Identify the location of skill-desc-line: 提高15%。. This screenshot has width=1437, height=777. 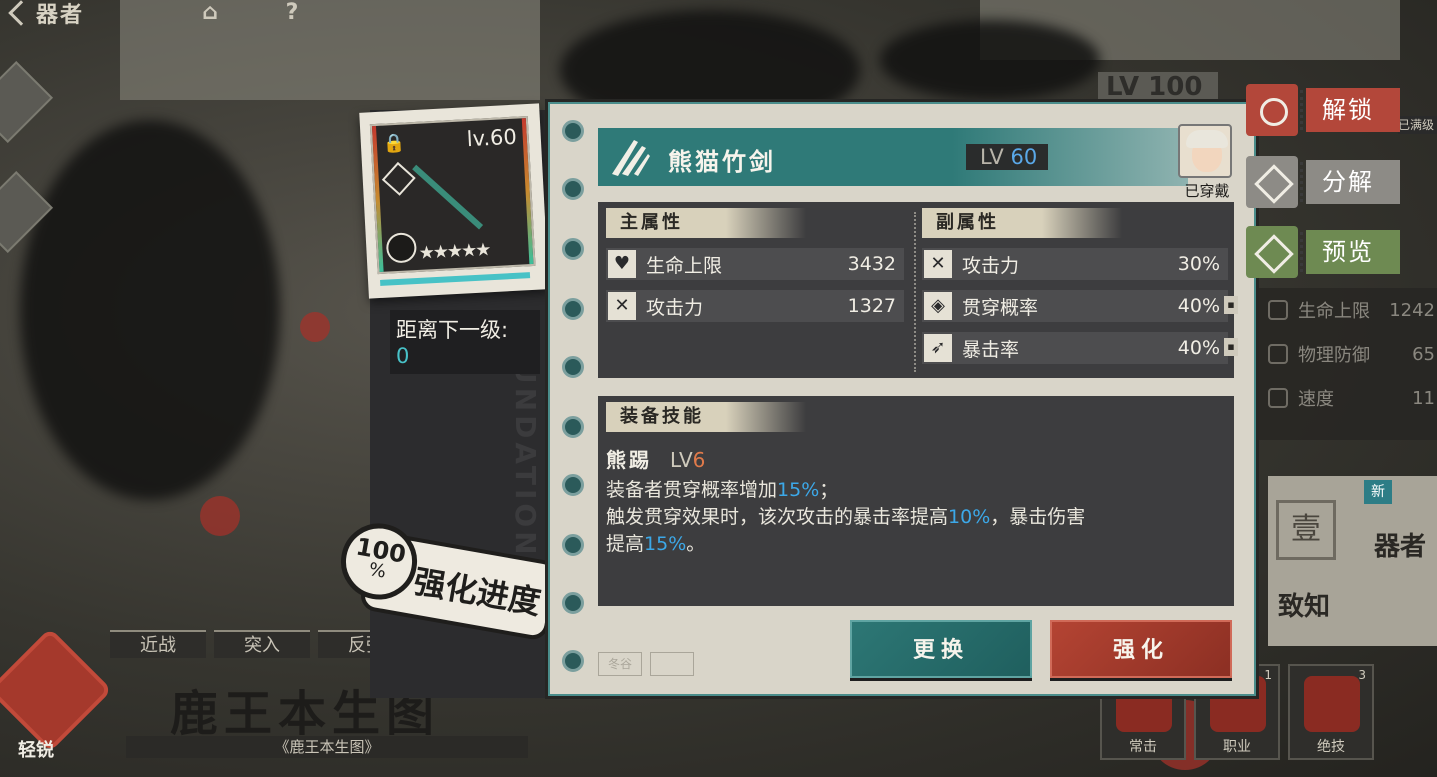
(916, 544).